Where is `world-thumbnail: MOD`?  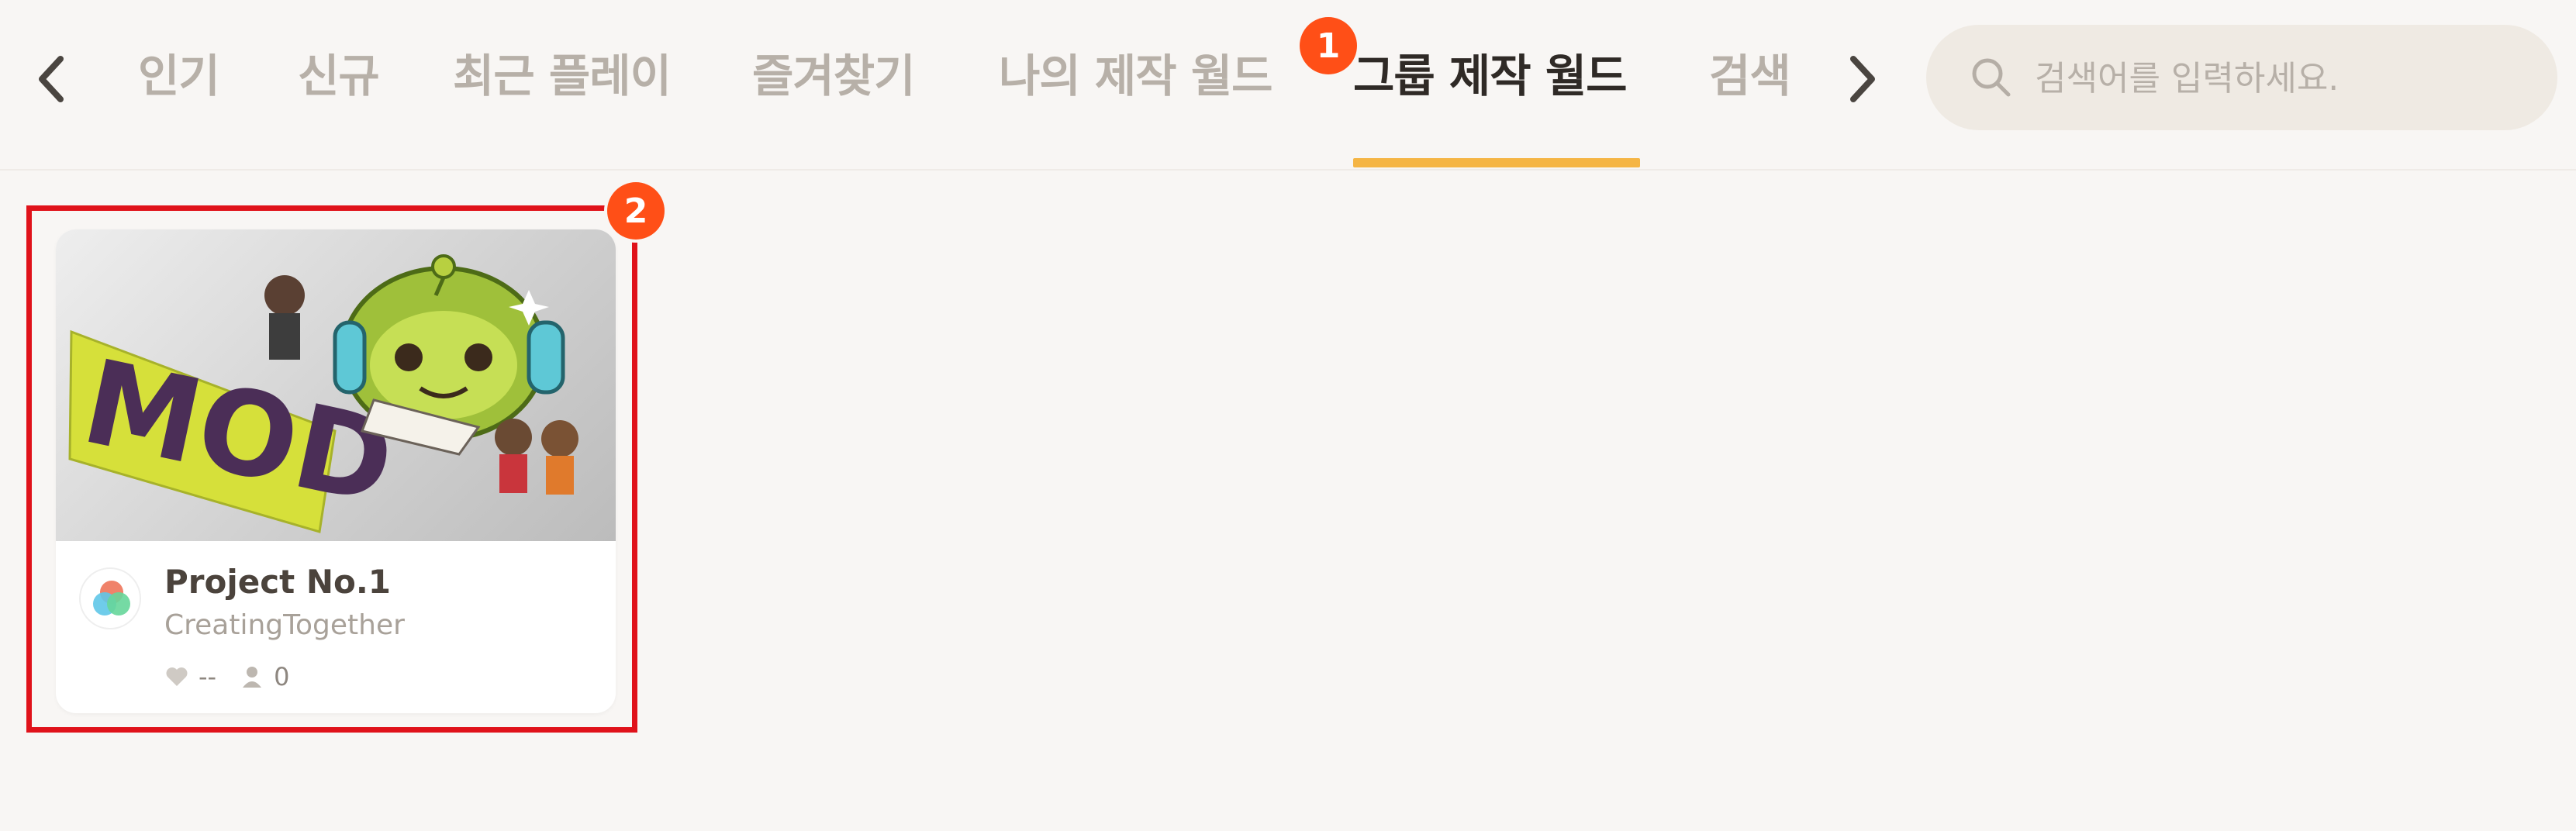 world-thumbnail: MOD is located at coordinates (336, 385).